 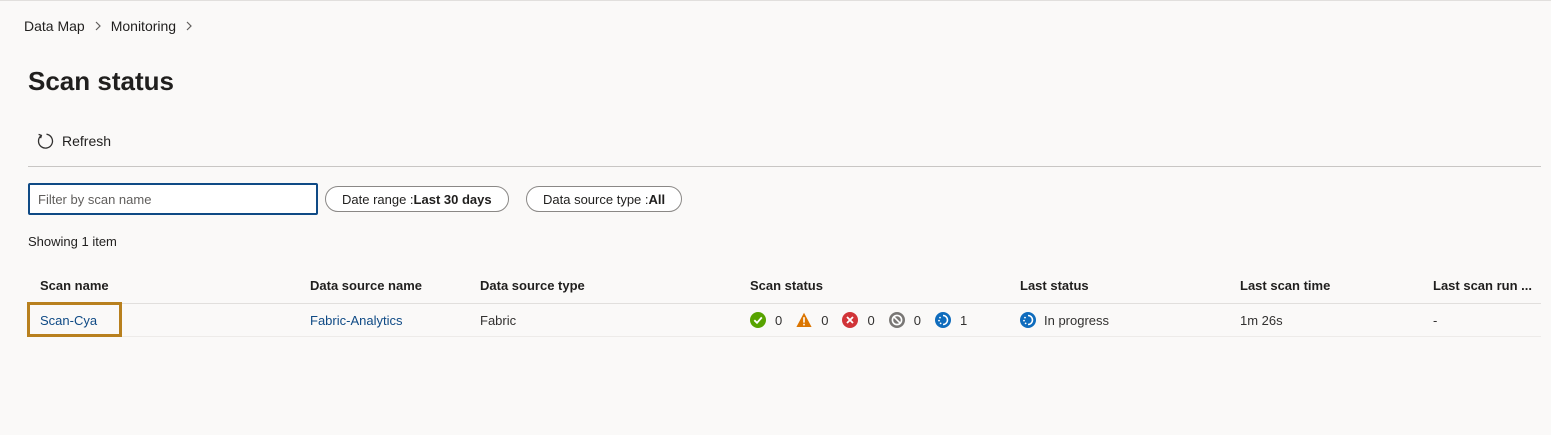 What do you see at coordinates (532, 285) in the screenshot?
I see `column-header-data-source-type: Data source type` at bounding box center [532, 285].